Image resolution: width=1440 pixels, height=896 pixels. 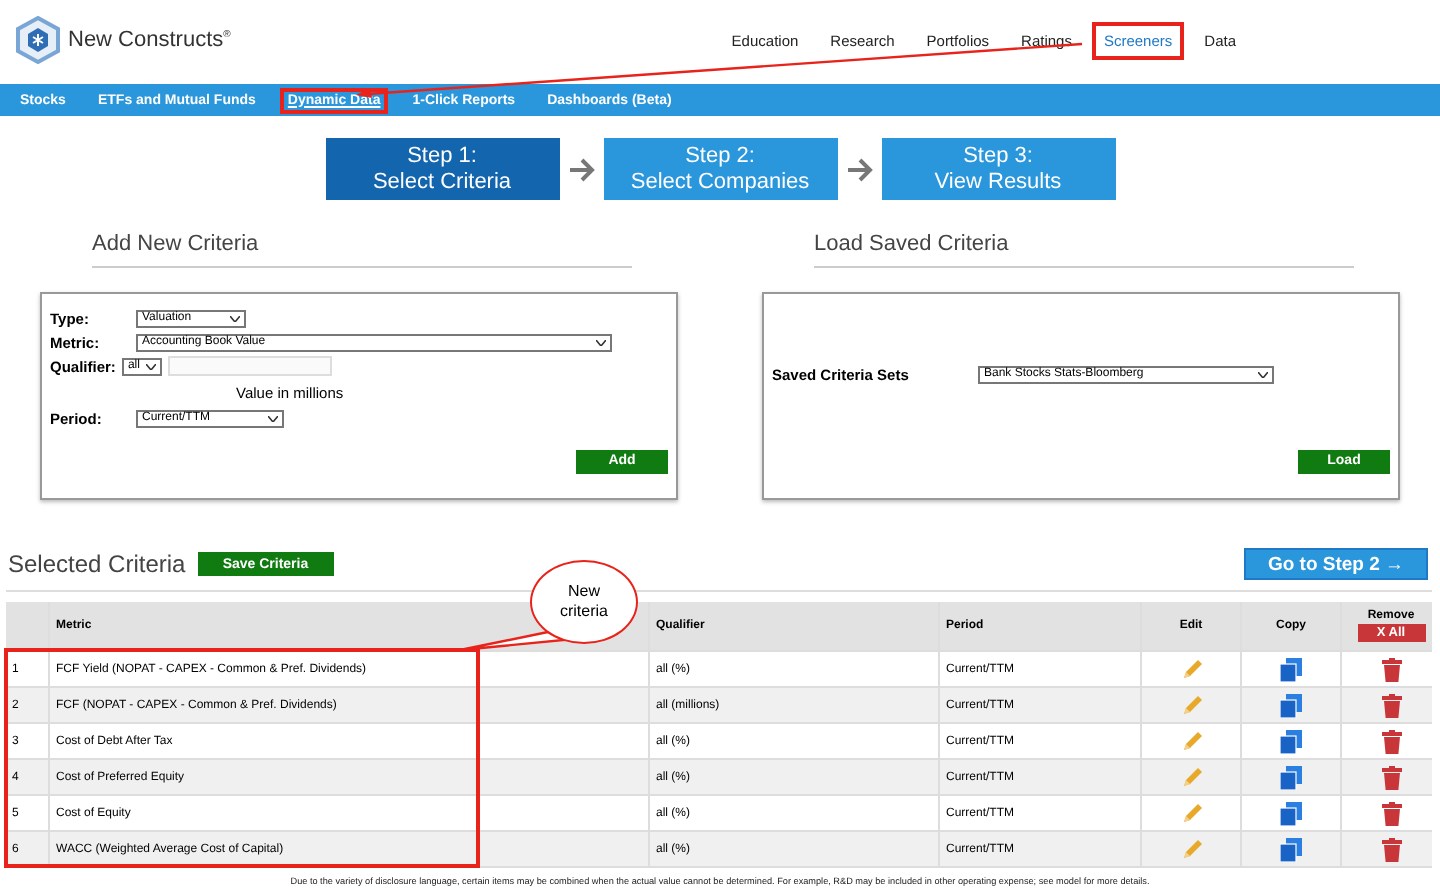 I want to click on value-input-field, so click(x=249, y=366).